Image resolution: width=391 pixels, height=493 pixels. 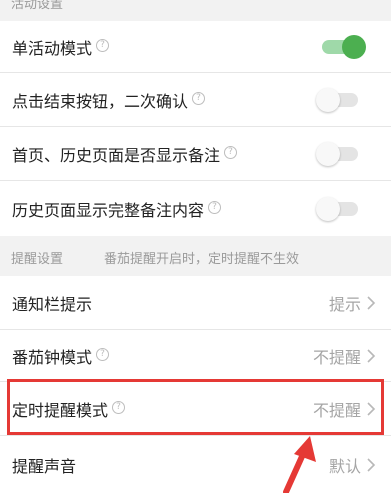 I want to click on setting-label: 历史页面显示完整备注内容, so click(x=108, y=210).